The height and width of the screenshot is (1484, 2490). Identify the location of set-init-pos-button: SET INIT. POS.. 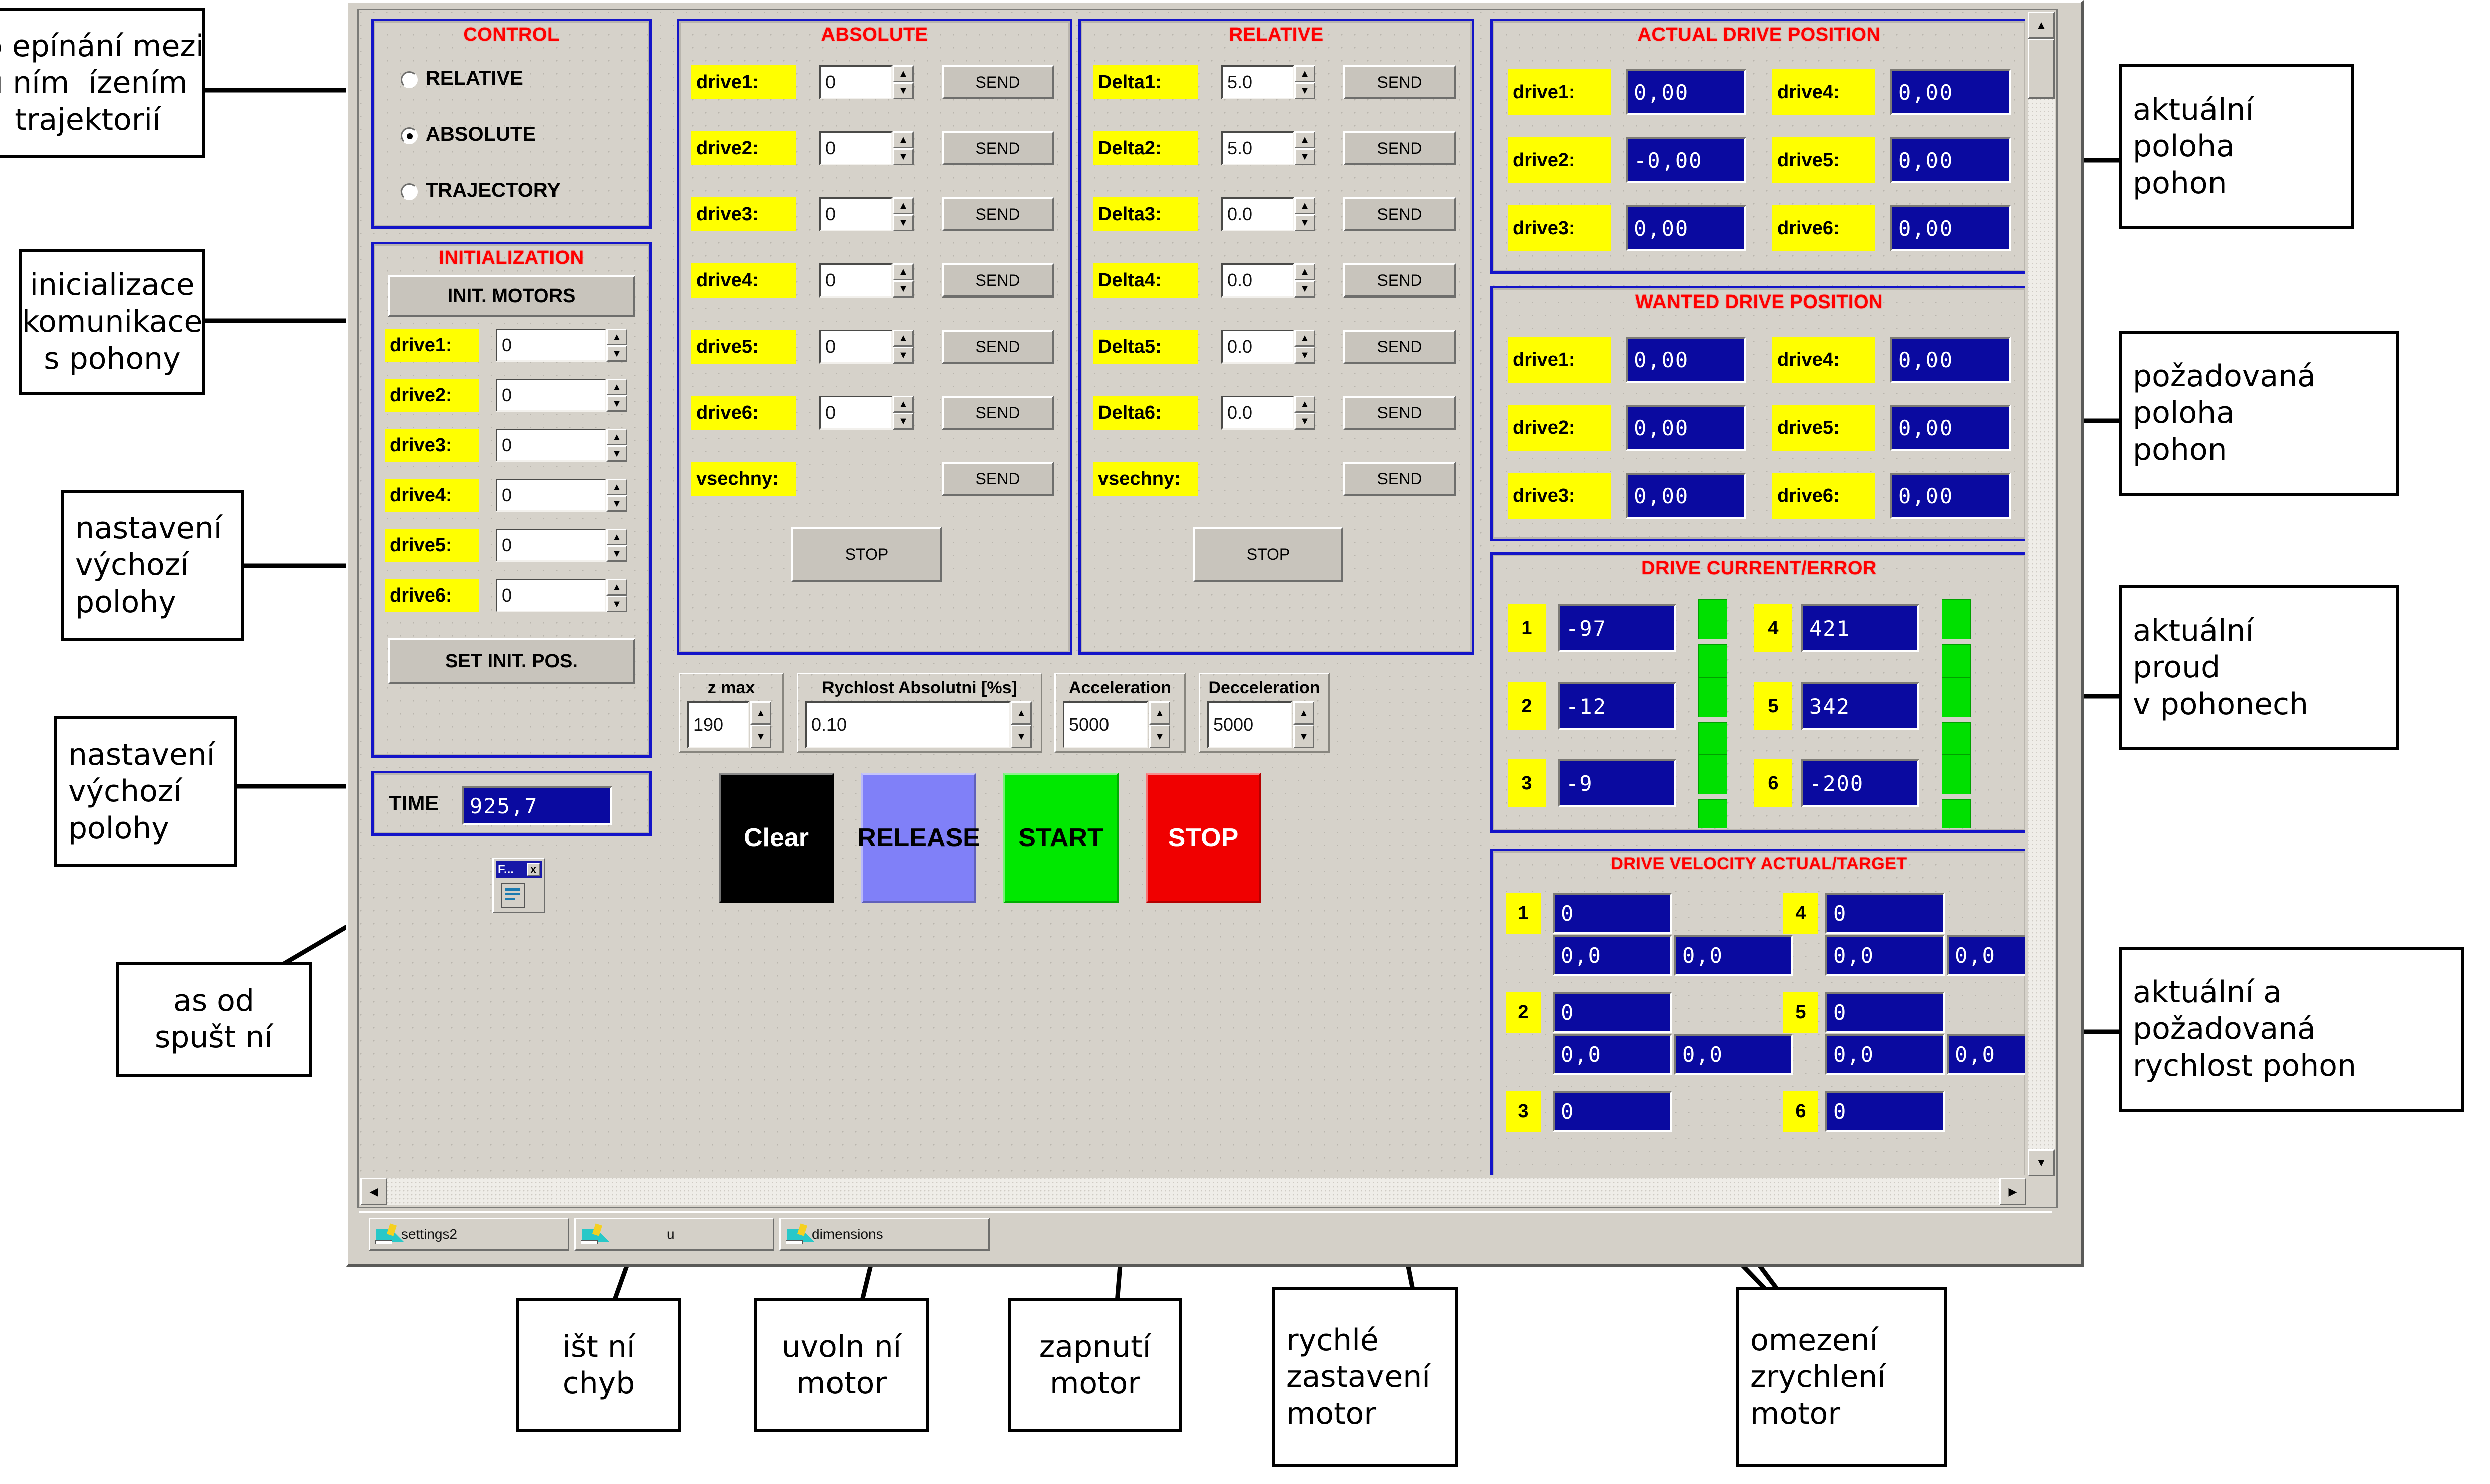
(512, 661).